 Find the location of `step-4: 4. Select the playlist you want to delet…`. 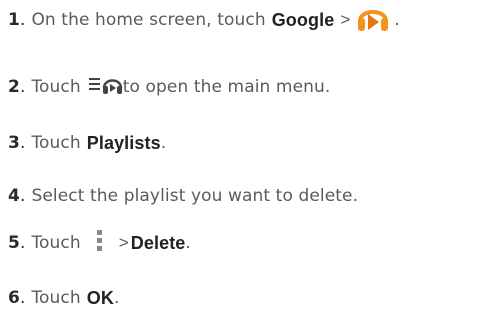

step-4: 4. Select the playlist you want to delet… is located at coordinates (183, 196).